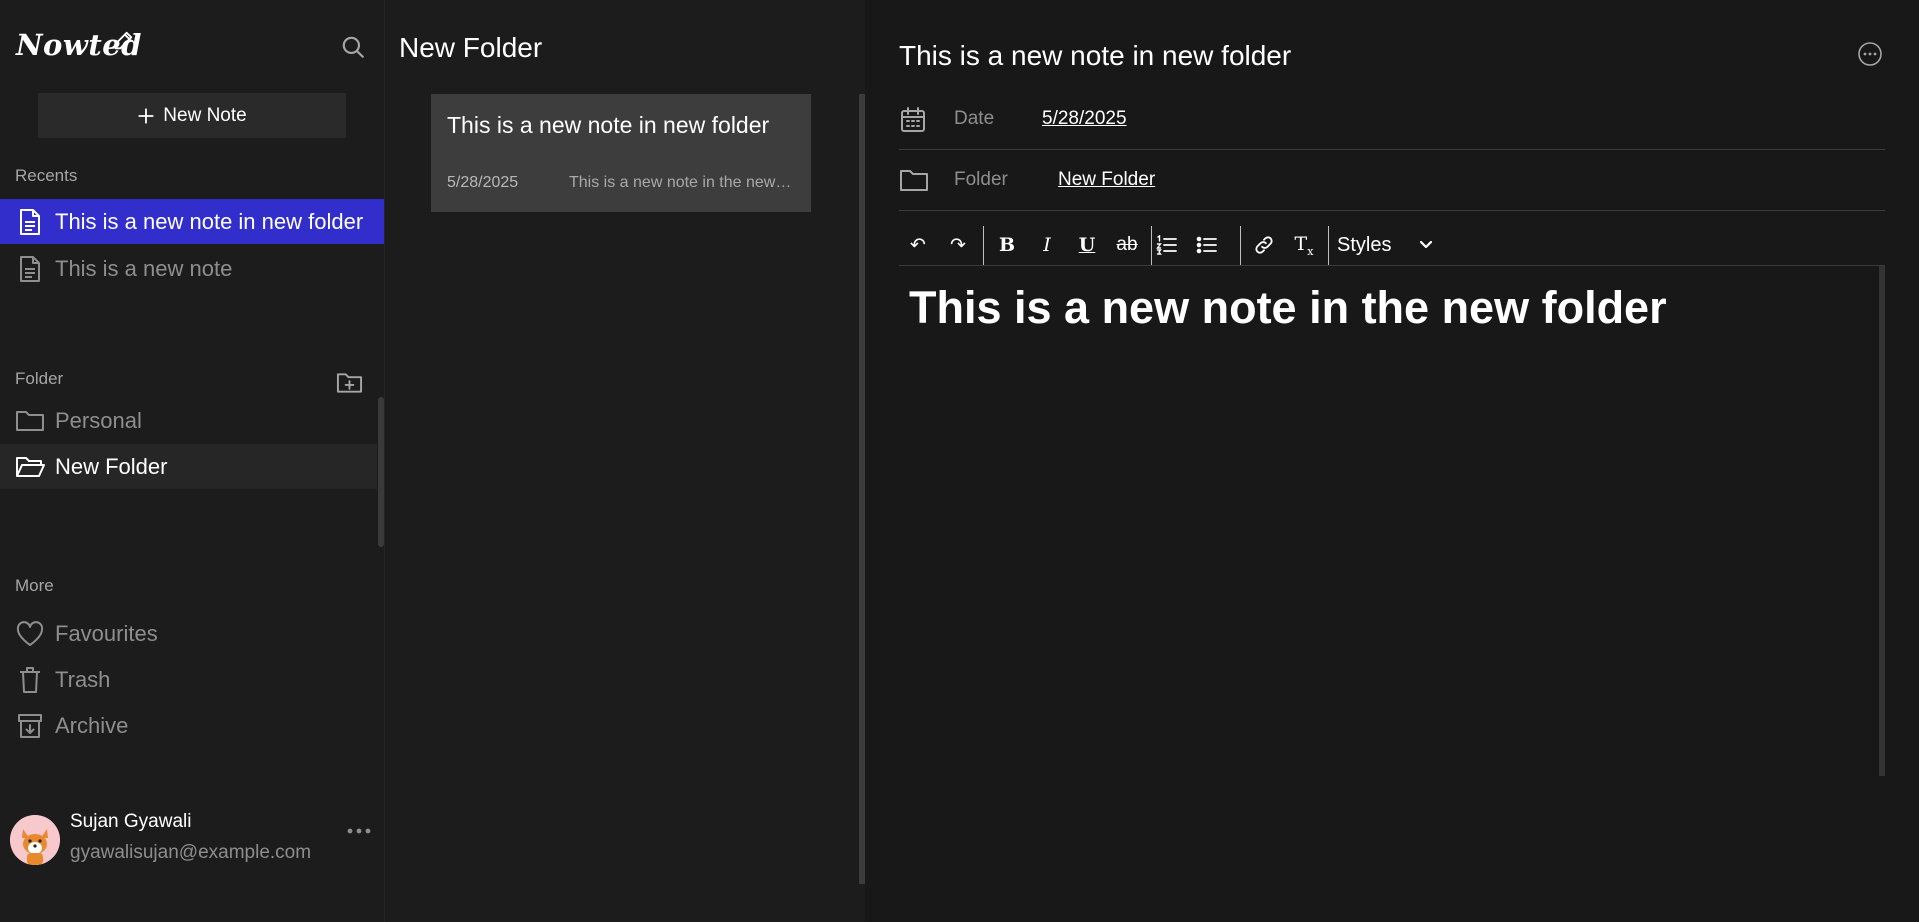 Image resolution: width=1919 pixels, height=922 pixels. Describe the element at coordinates (146, 116) in the screenshot. I see `plus-icon` at that location.